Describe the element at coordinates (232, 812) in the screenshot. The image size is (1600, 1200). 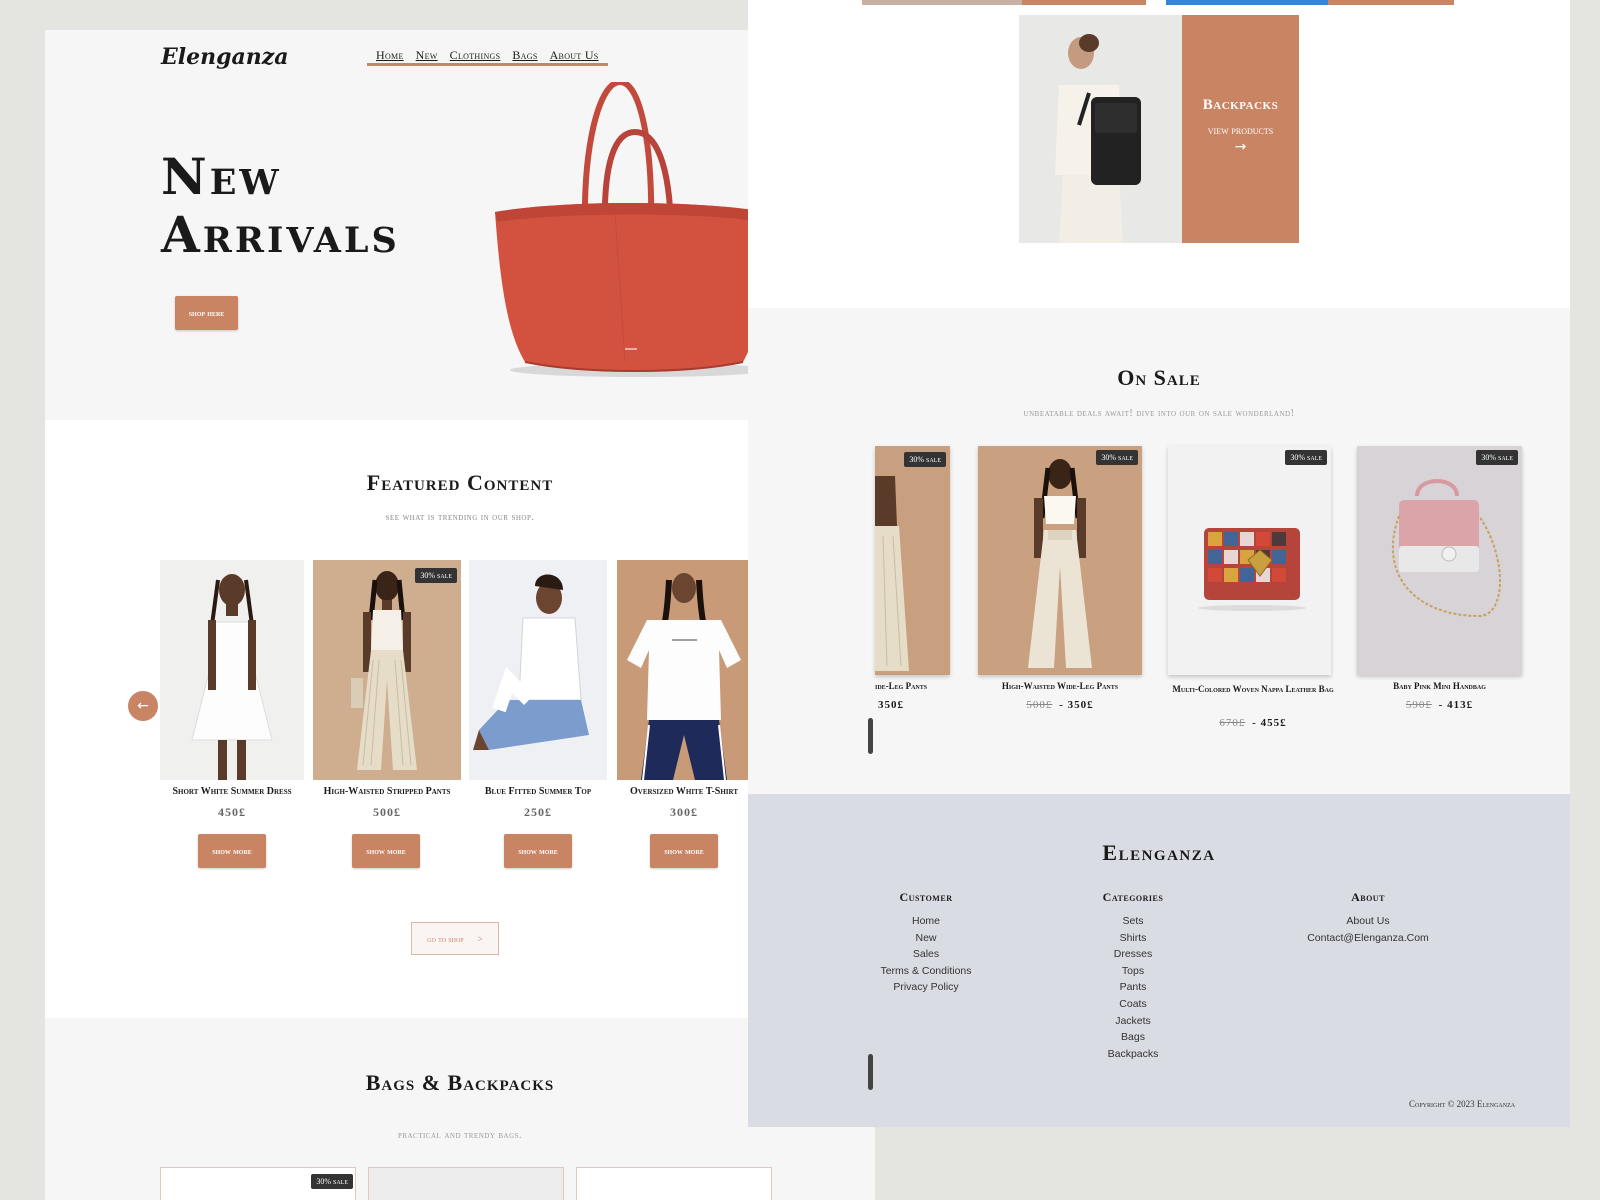
I see `product-price: 450£` at that location.